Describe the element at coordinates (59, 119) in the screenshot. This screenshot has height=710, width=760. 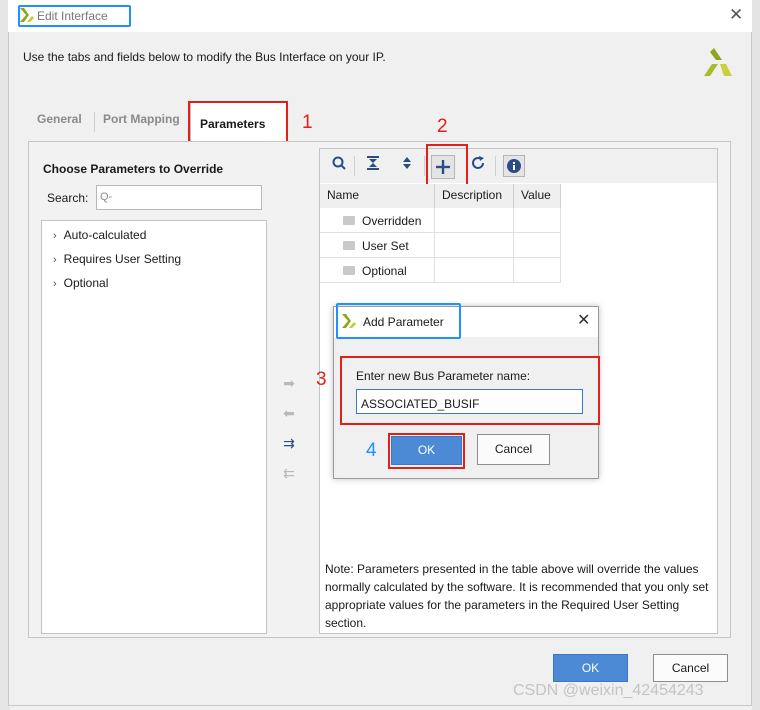
I see `tab-general: General` at that location.